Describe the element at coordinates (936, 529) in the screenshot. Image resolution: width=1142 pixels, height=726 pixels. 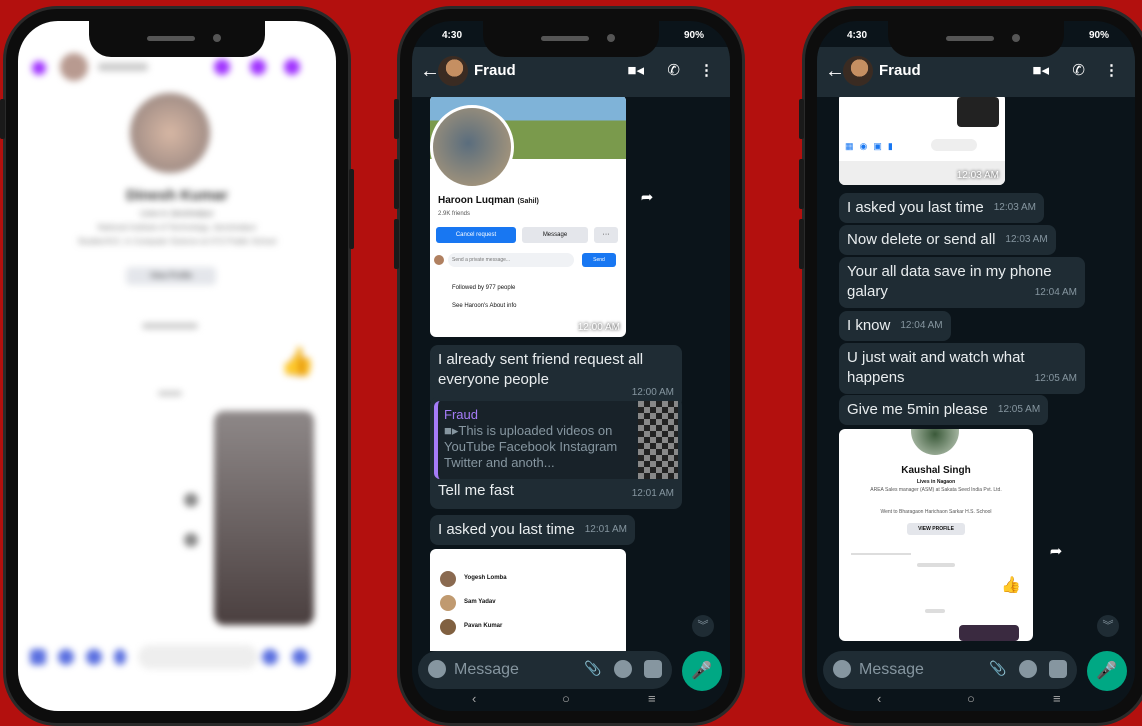
I see `view-profile-button: VIEW PROFILE` at that location.